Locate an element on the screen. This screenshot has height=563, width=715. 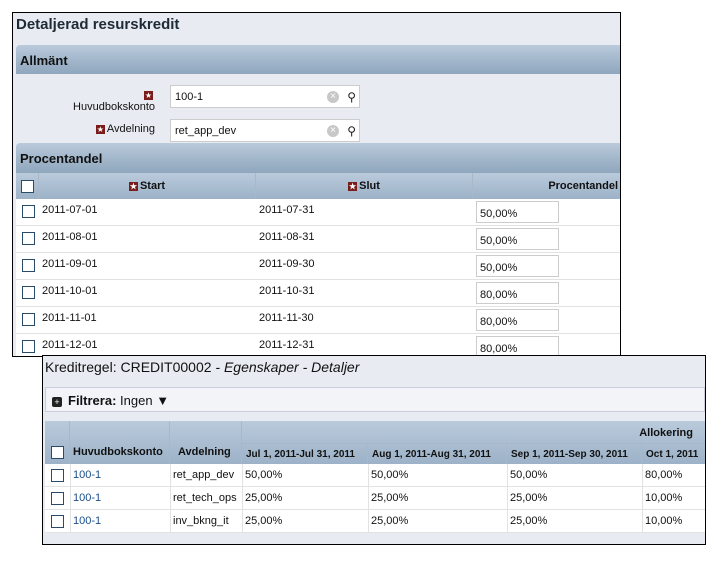
column-end: ★ Slut is located at coordinates (364, 186).